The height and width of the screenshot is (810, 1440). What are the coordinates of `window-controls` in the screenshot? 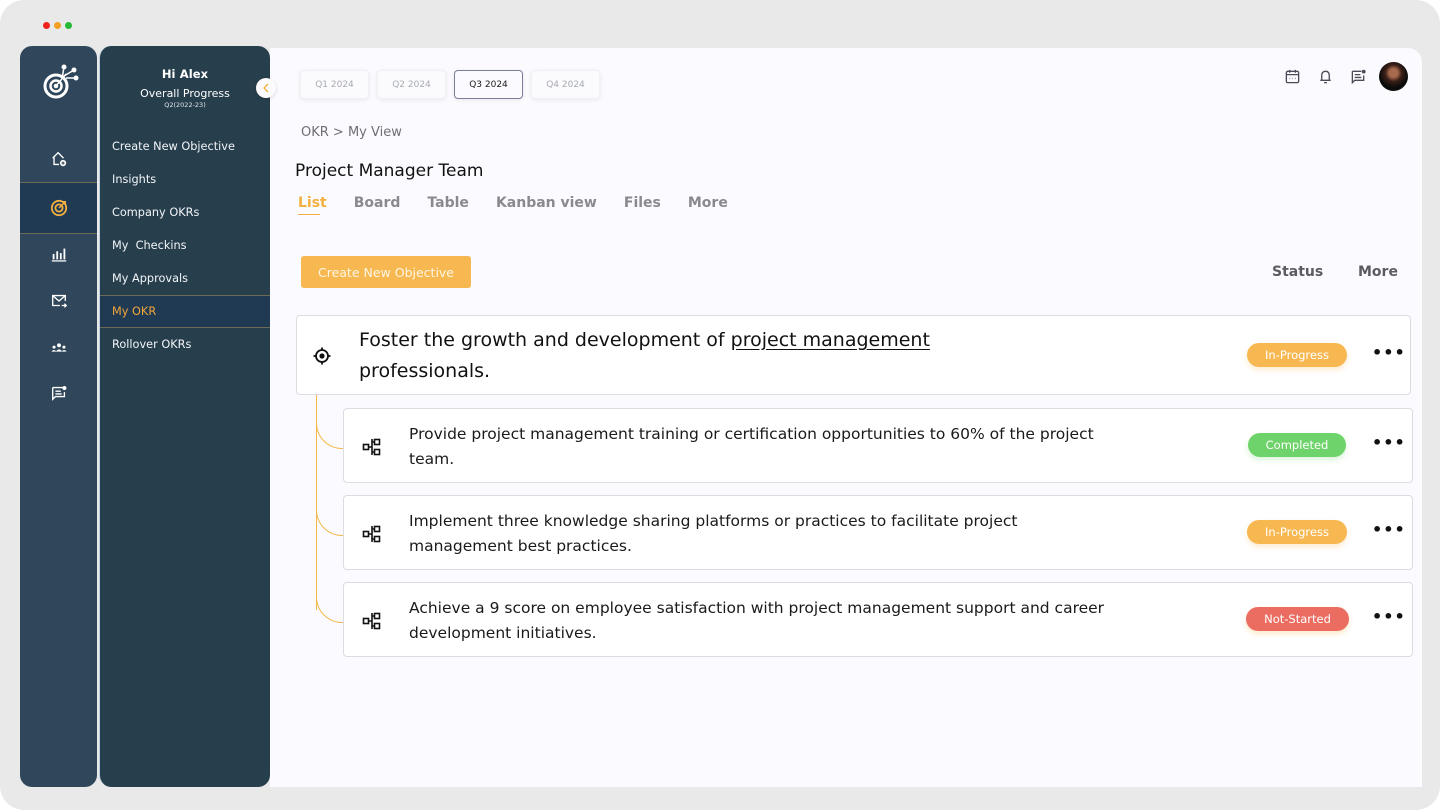 It's located at (57, 25).